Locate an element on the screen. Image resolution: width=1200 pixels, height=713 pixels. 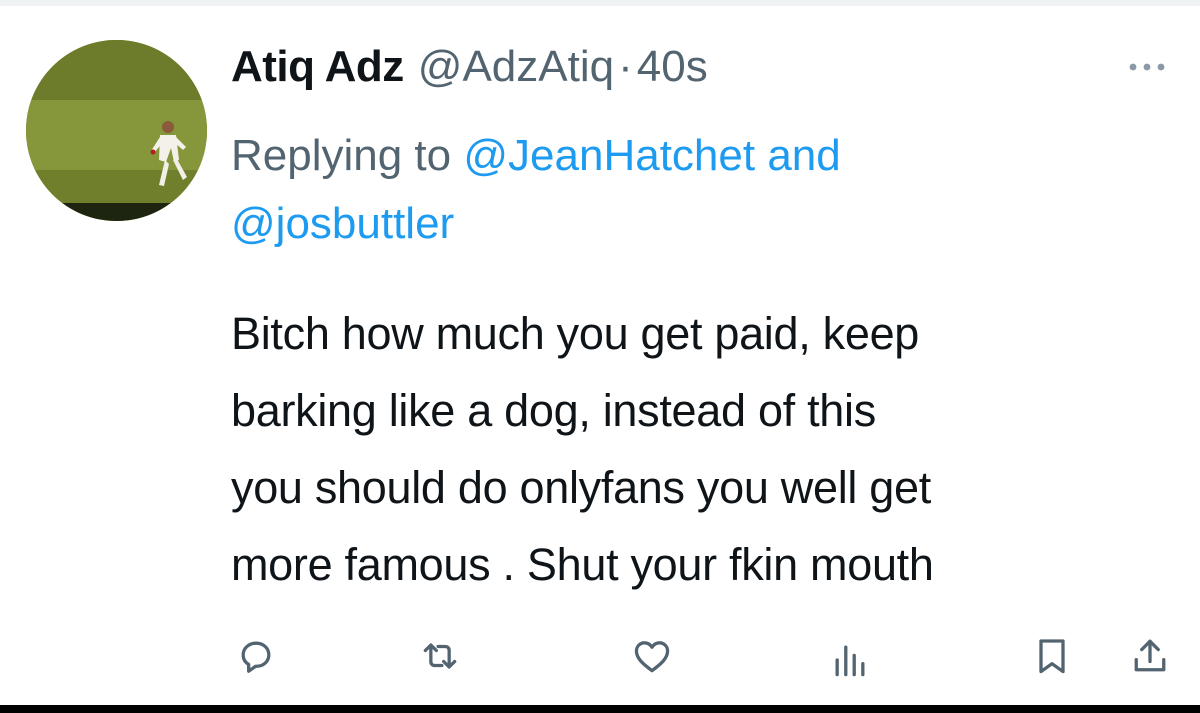
retweet-icon is located at coordinates (440, 656).